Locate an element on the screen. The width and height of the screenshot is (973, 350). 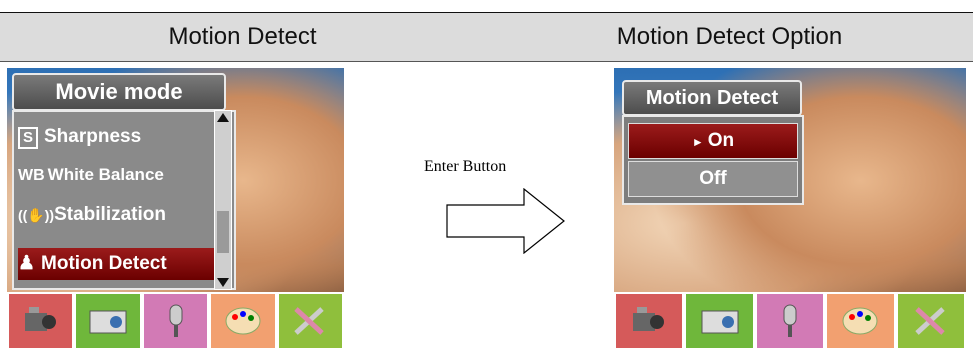
scroll-down-icon is located at coordinates (223, 282).